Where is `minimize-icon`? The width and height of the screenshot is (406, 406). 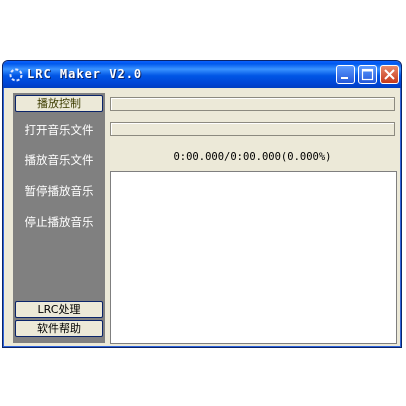
minimize-icon is located at coordinates (344, 78).